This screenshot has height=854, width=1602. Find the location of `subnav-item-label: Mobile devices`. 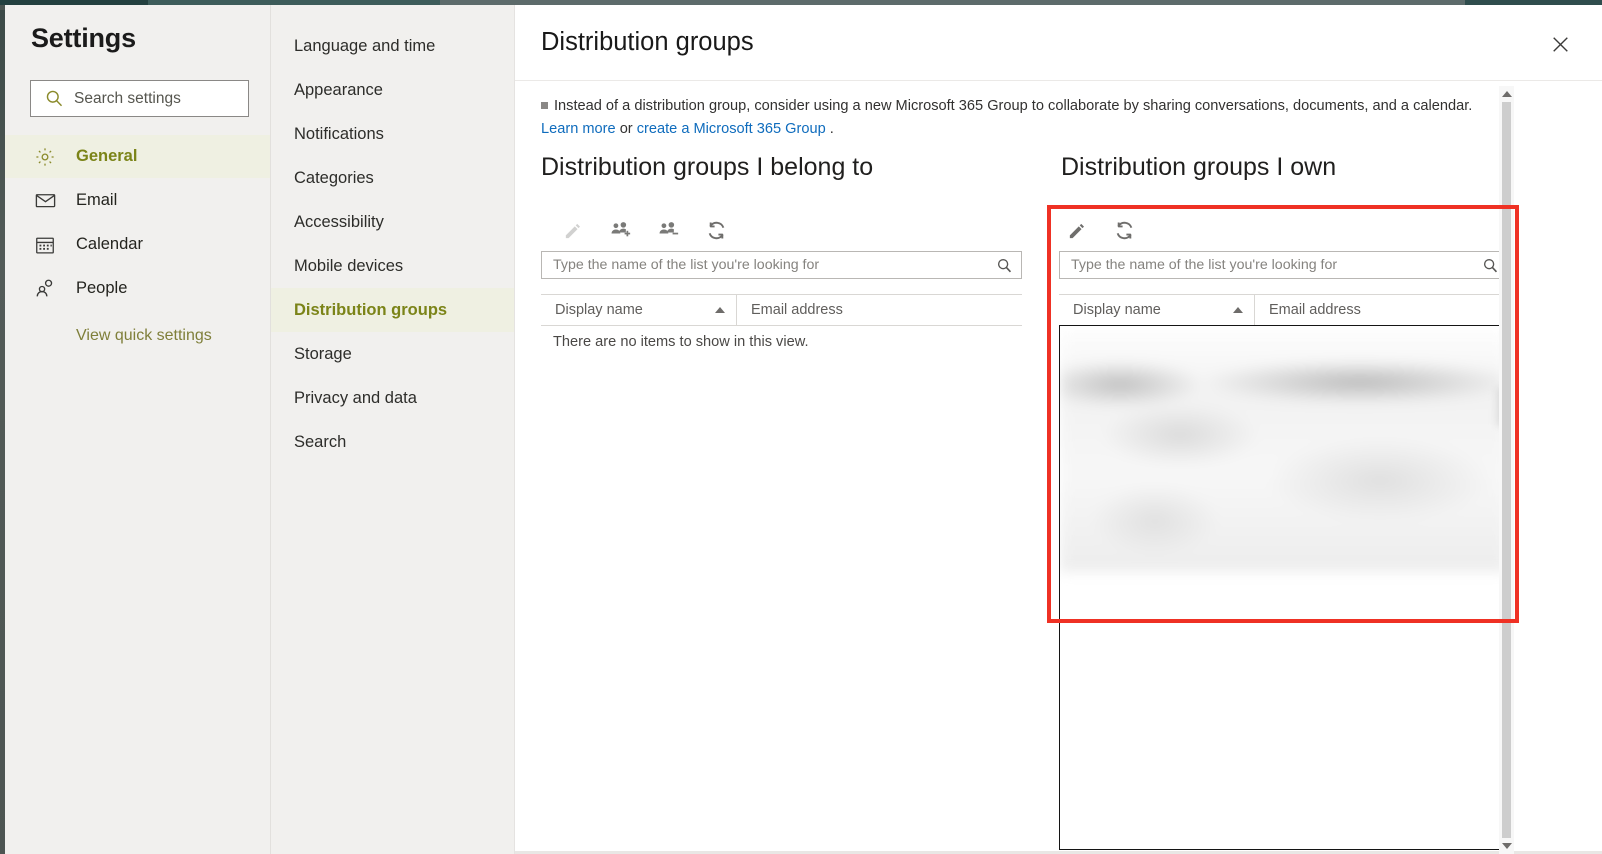

subnav-item-label: Mobile devices is located at coordinates (349, 265).